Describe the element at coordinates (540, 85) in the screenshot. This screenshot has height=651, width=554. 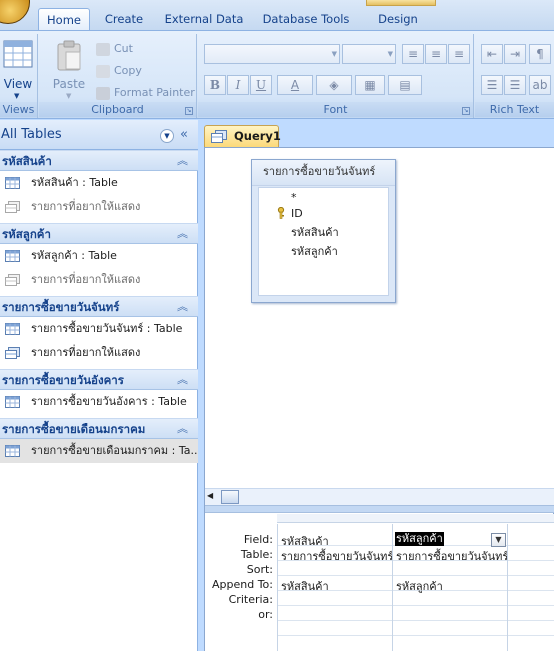
I see `highlight-button: ab` at that location.